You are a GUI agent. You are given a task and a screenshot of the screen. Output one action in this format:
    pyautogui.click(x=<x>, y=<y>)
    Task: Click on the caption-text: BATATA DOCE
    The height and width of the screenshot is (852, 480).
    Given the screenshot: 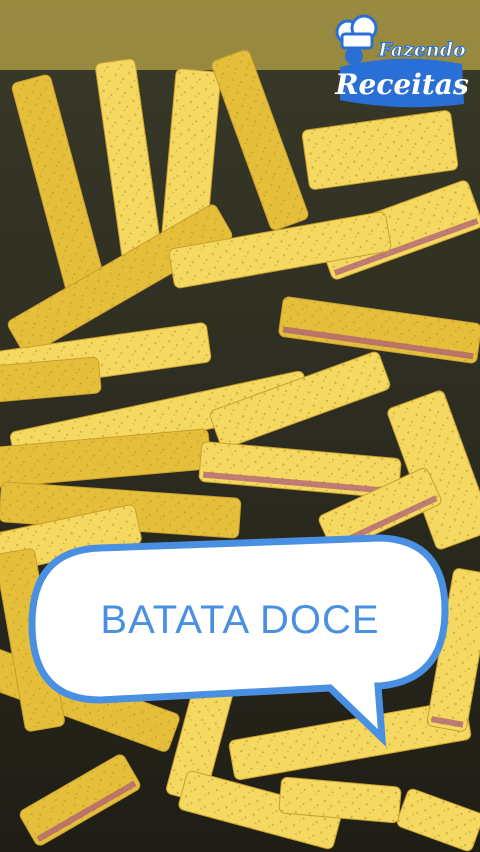 What is the action you would take?
    pyautogui.click(x=240, y=619)
    